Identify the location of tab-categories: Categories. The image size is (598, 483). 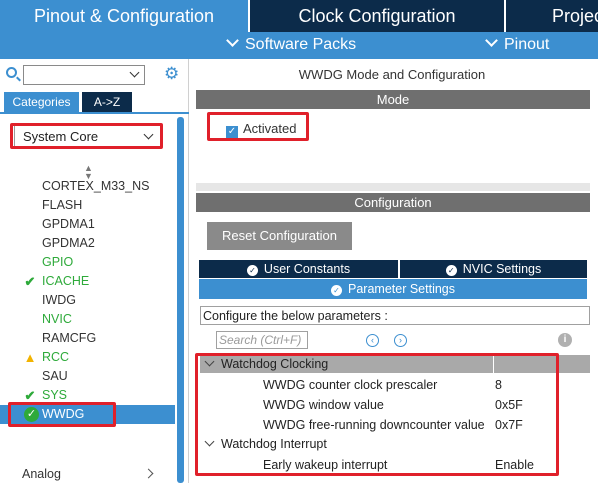
(41, 102).